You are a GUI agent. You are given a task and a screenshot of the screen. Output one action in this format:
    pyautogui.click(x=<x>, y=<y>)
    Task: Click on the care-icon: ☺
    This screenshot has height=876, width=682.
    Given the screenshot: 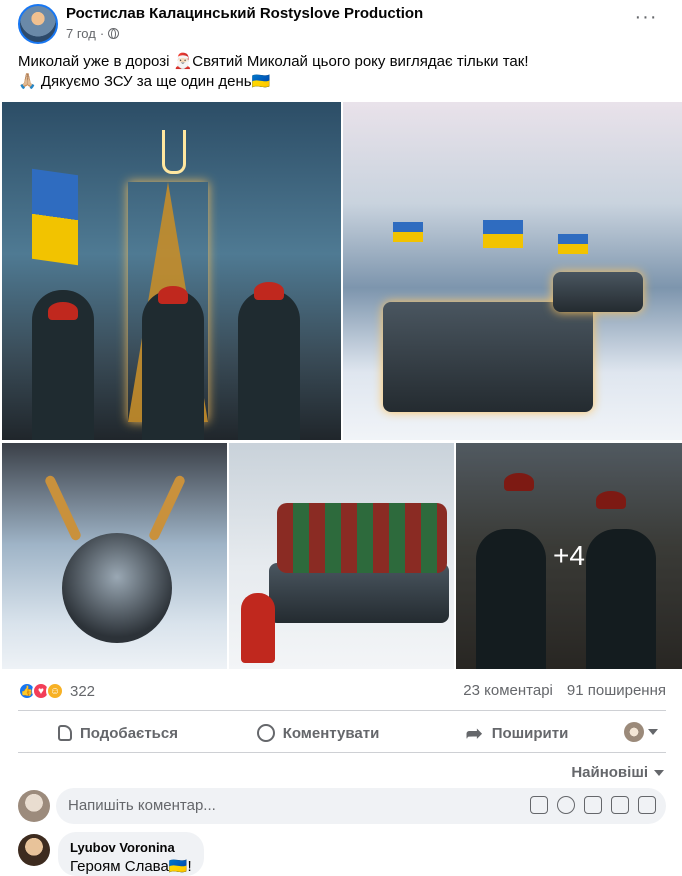 What is the action you would take?
    pyautogui.click(x=55, y=691)
    